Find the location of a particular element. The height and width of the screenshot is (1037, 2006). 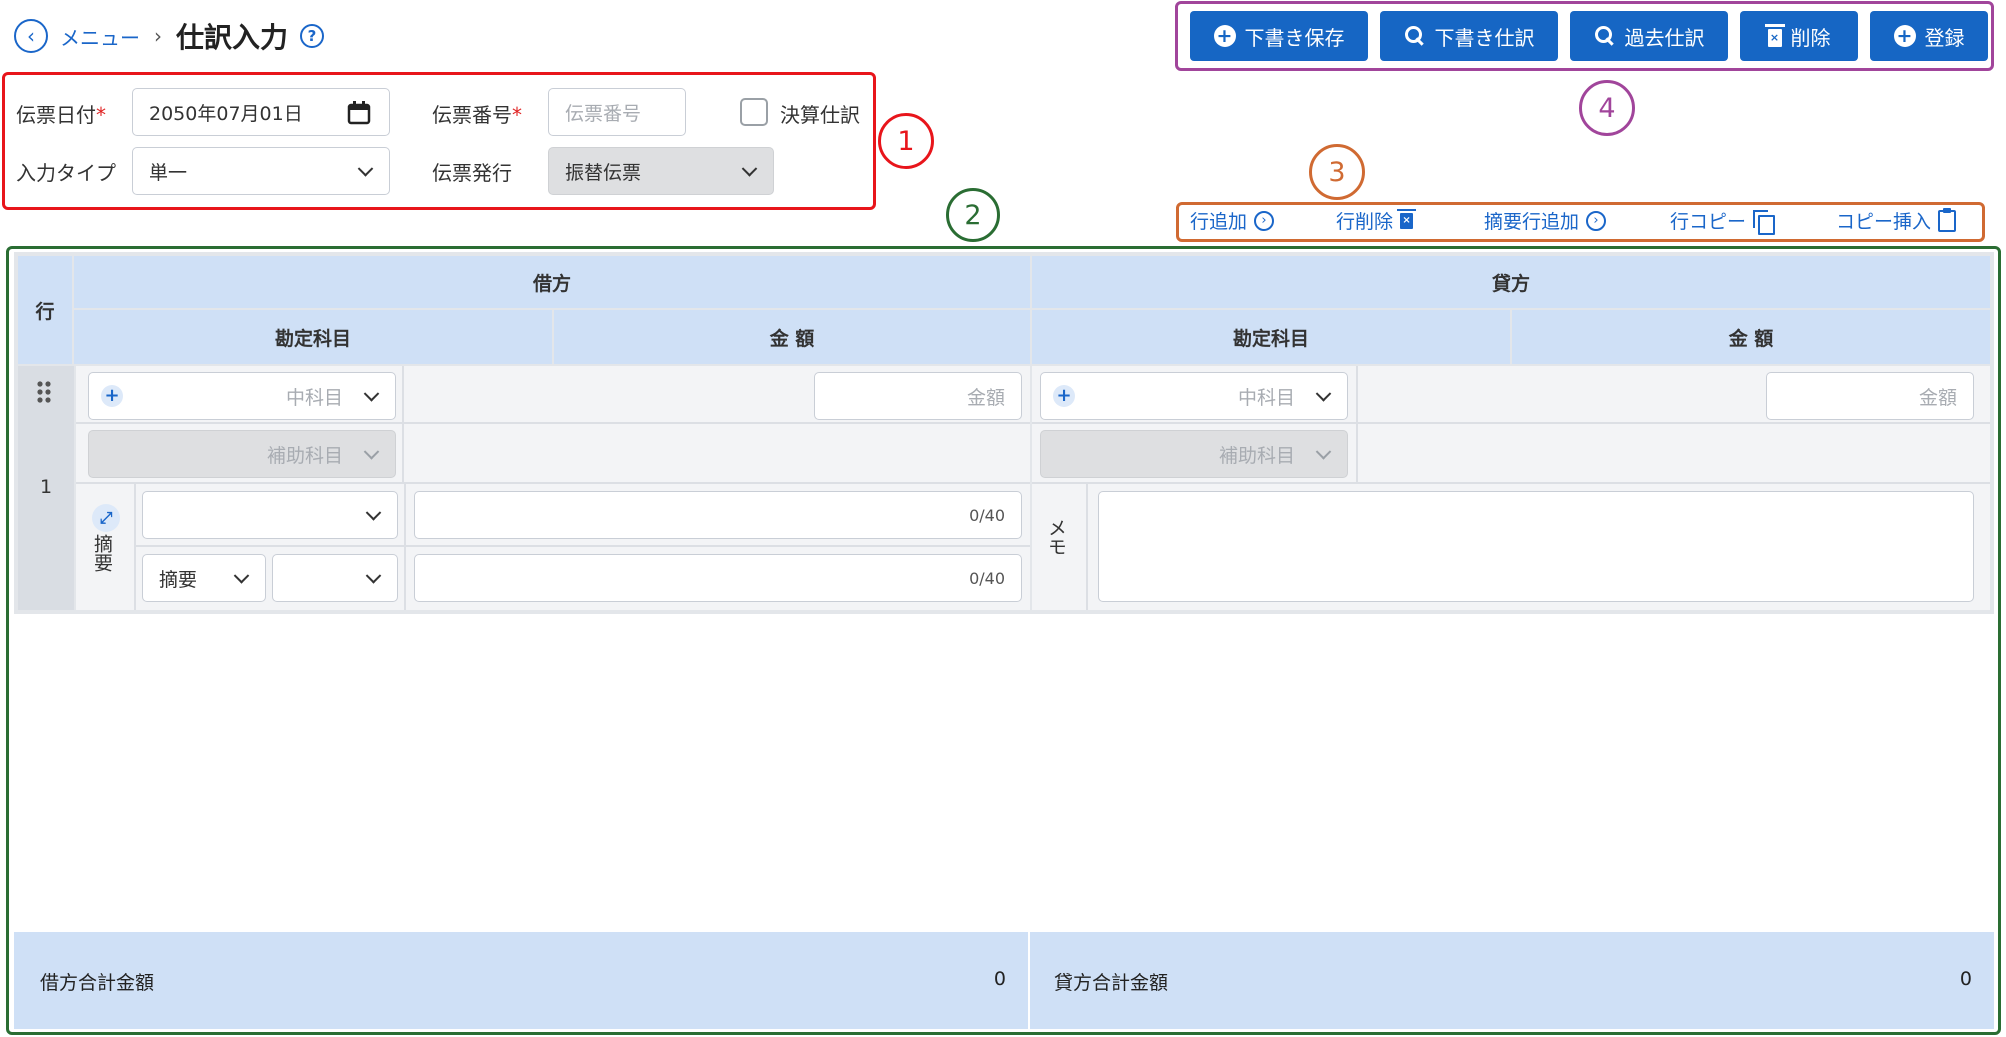

help-icon: ? is located at coordinates (312, 36).